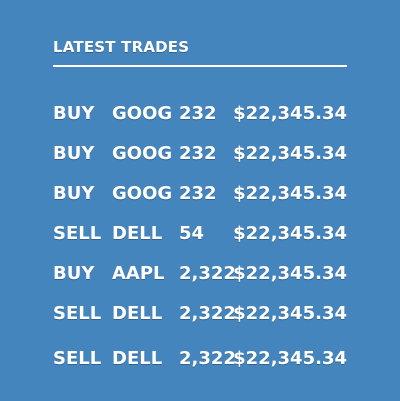 Image resolution: width=400 pixels, height=401 pixels. What do you see at coordinates (138, 273) in the screenshot?
I see `trade-symbol: AAPL` at bounding box center [138, 273].